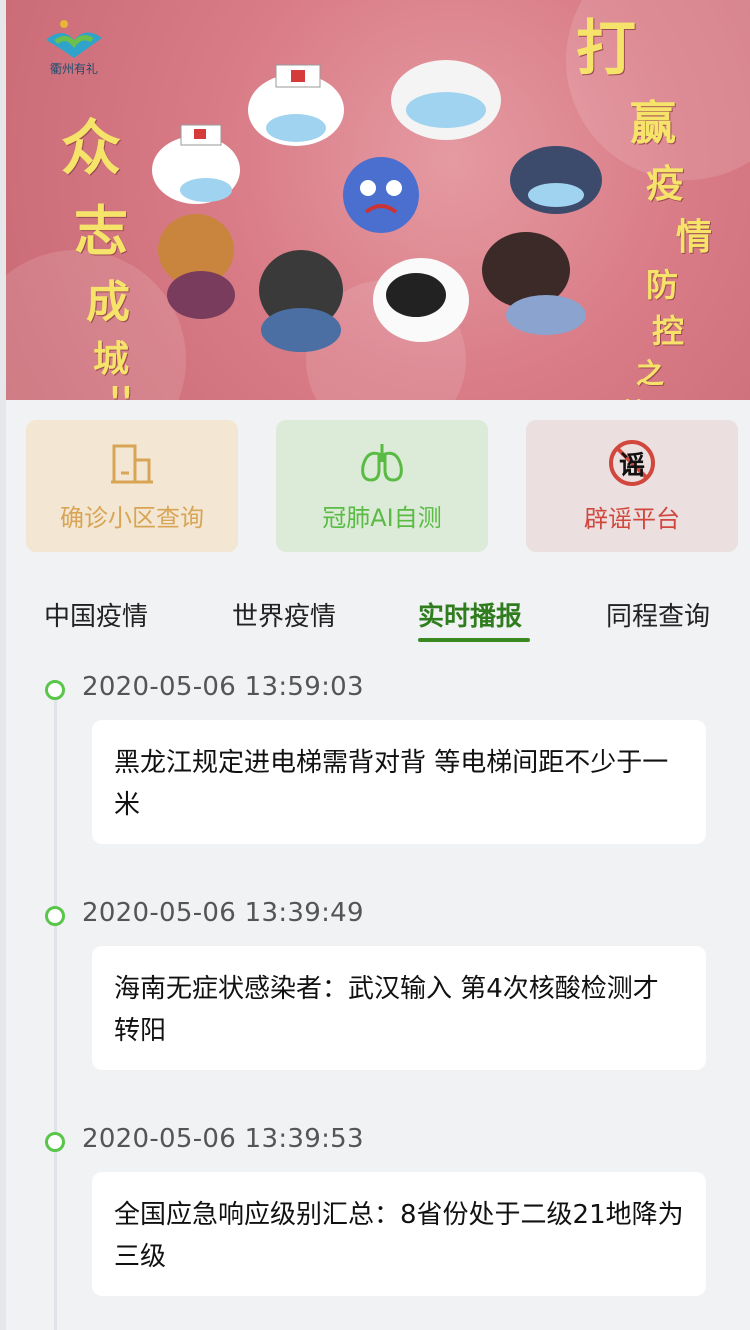 Image resolution: width=750 pixels, height=1330 pixels. Describe the element at coordinates (470, 614) in the screenshot. I see `tab-live-broadcast: 实时播报` at that location.